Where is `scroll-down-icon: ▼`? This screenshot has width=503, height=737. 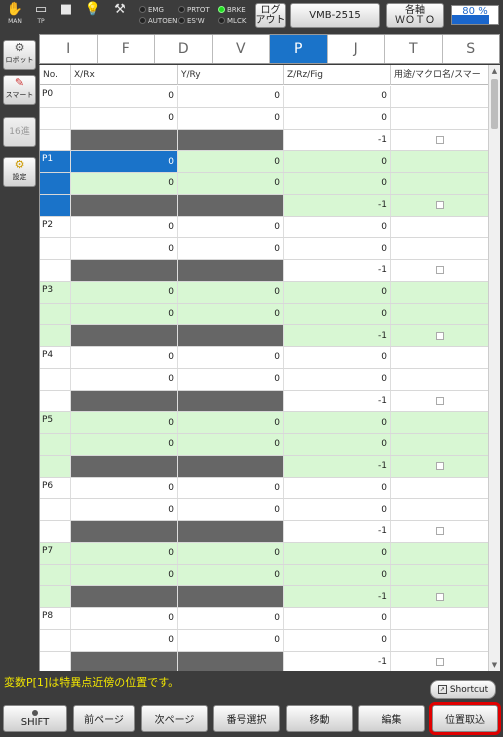
scroll-down-icon: ▼ is located at coordinates (494, 665).